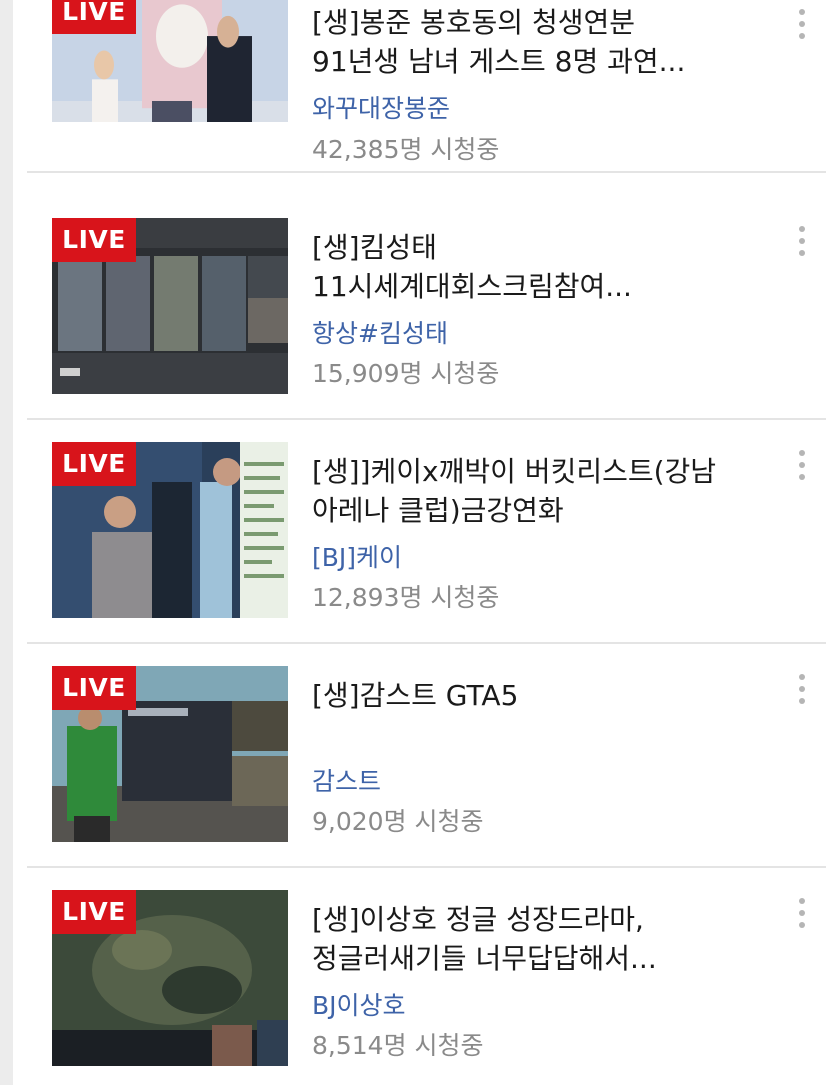 The height and width of the screenshot is (1085, 826). What do you see at coordinates (359, 1006) in the screenshot?
I see `channel-name: BJ이상호` at bounding box center [359, 1006].